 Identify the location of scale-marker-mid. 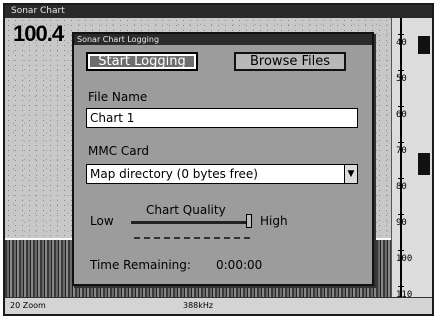
(424, 164).